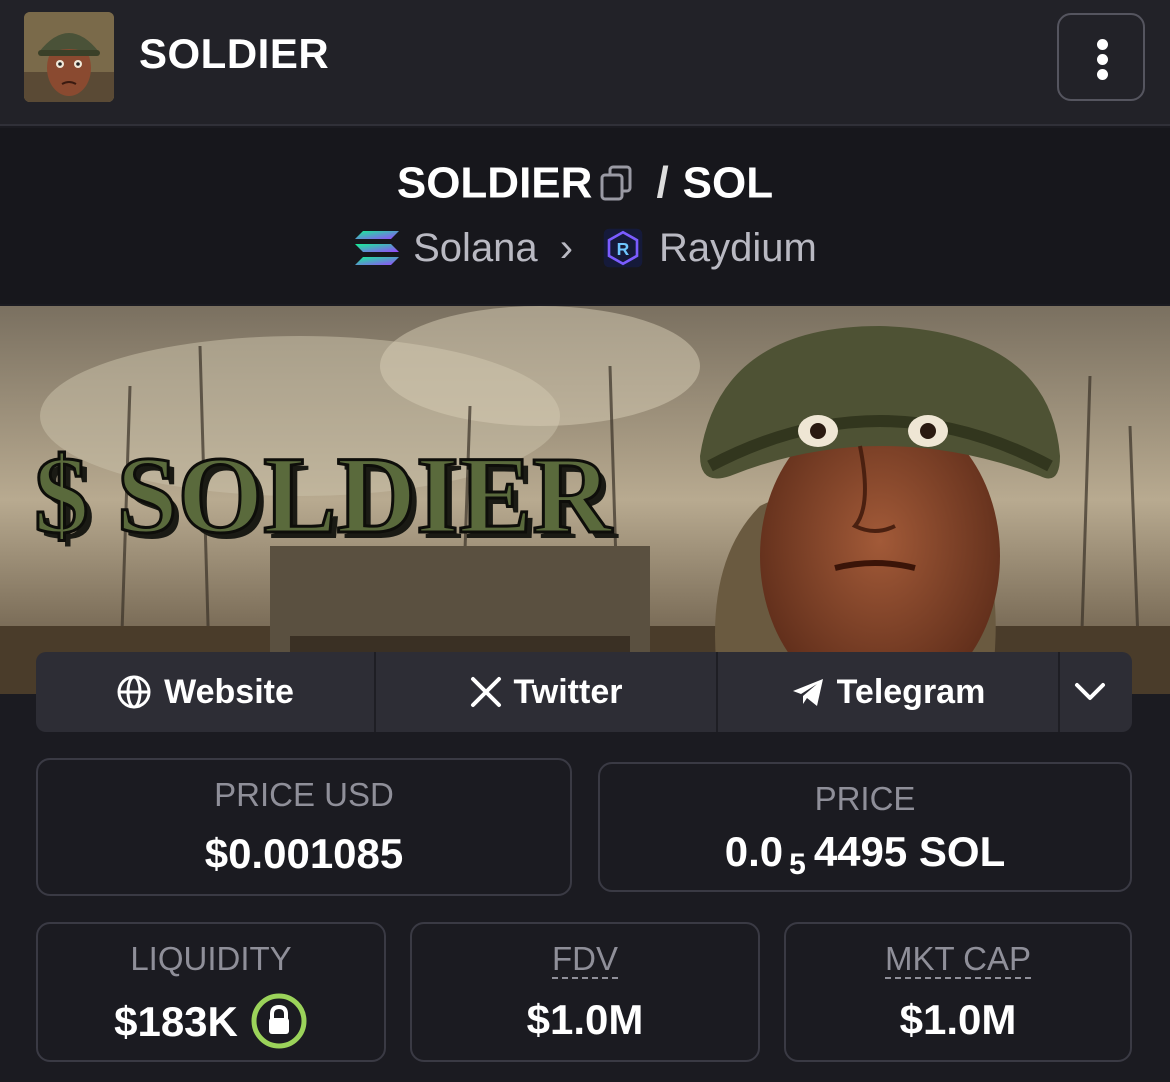 The image size is (1170, 1082). I want to click on price-native-label: PRICE, so click(865, 798).